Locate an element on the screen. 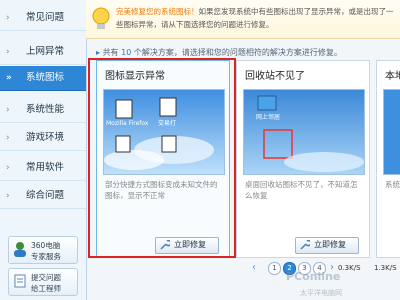 Image resolution: width=400 pixels, height=300 pixels. card-title: 回收站不见了 is located at coordinates (275, 76).